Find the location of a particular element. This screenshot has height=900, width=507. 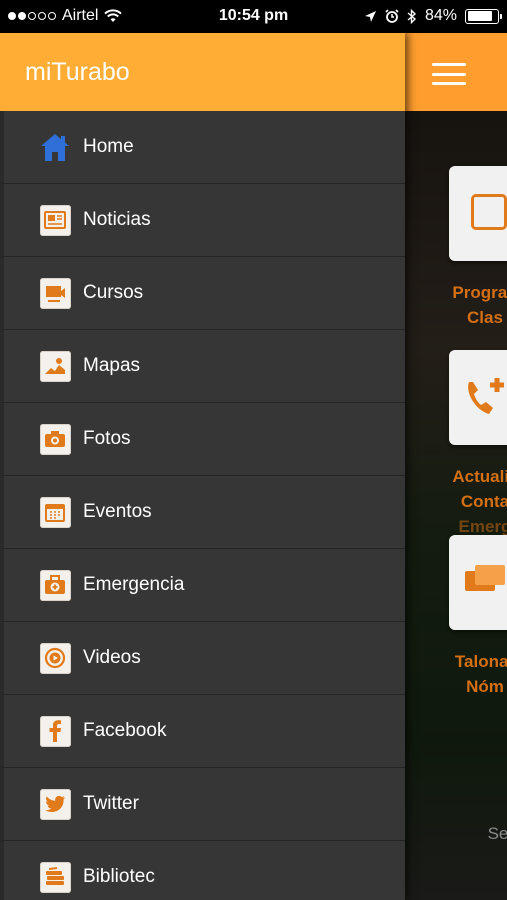

phone-plus-icon is located at coordinates (486, 396).